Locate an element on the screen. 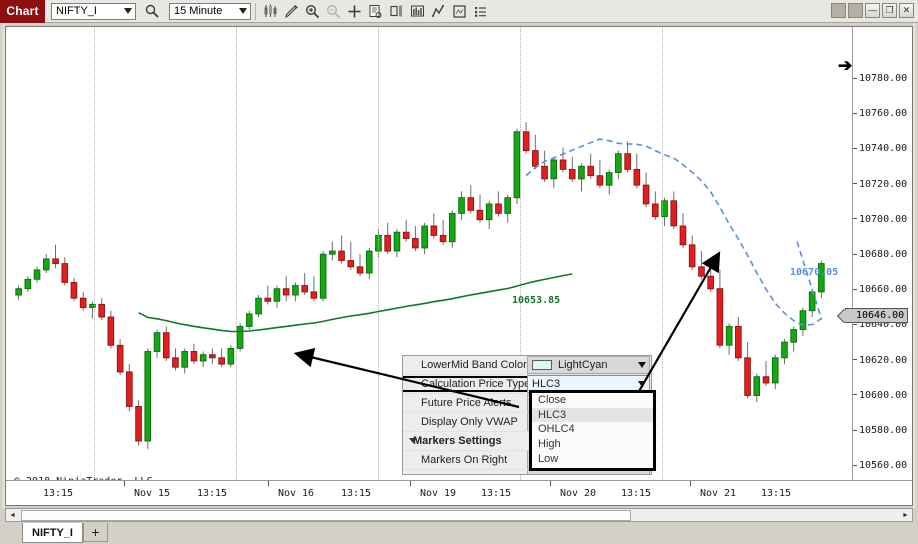 The width and height of the screenshot is (918, 544). dropdown-option-low: Low is located at coordinates (592, 458).